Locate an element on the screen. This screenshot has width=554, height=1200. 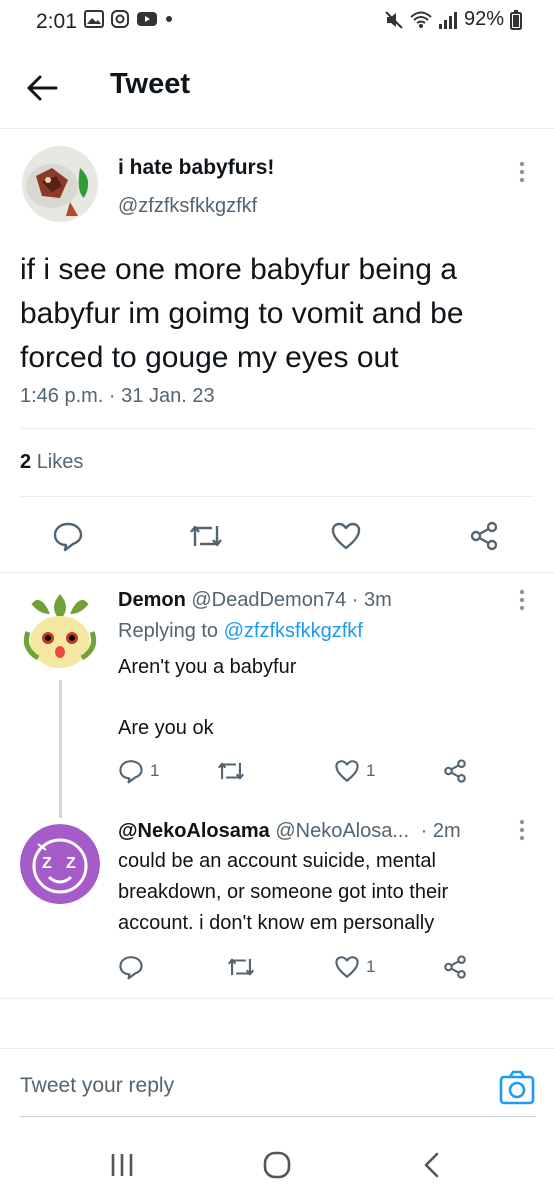
reply-input: Tweet your reply is located at coordinates (97, 1086).